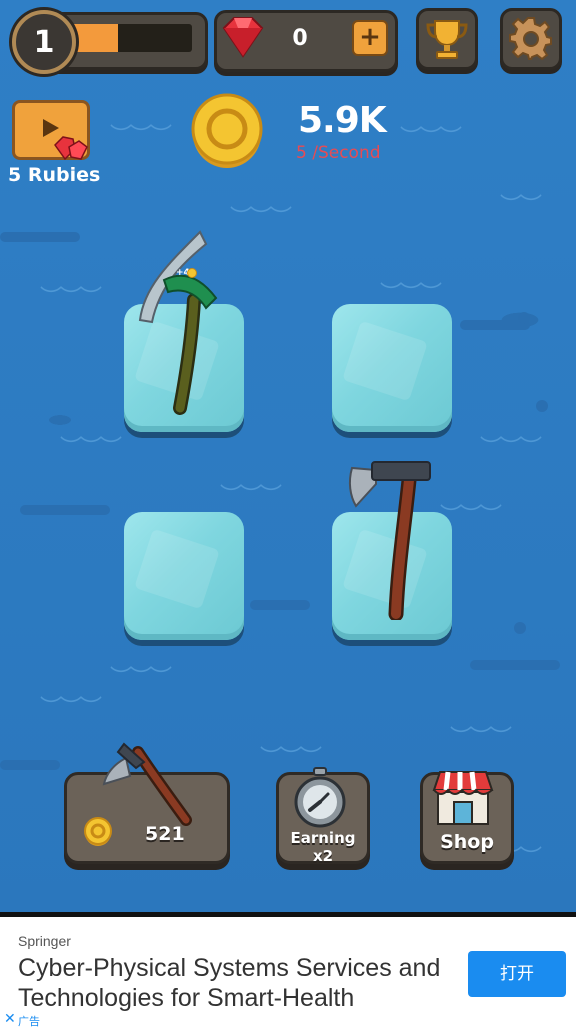  I want to click on xp-bar, so click(131, 38).